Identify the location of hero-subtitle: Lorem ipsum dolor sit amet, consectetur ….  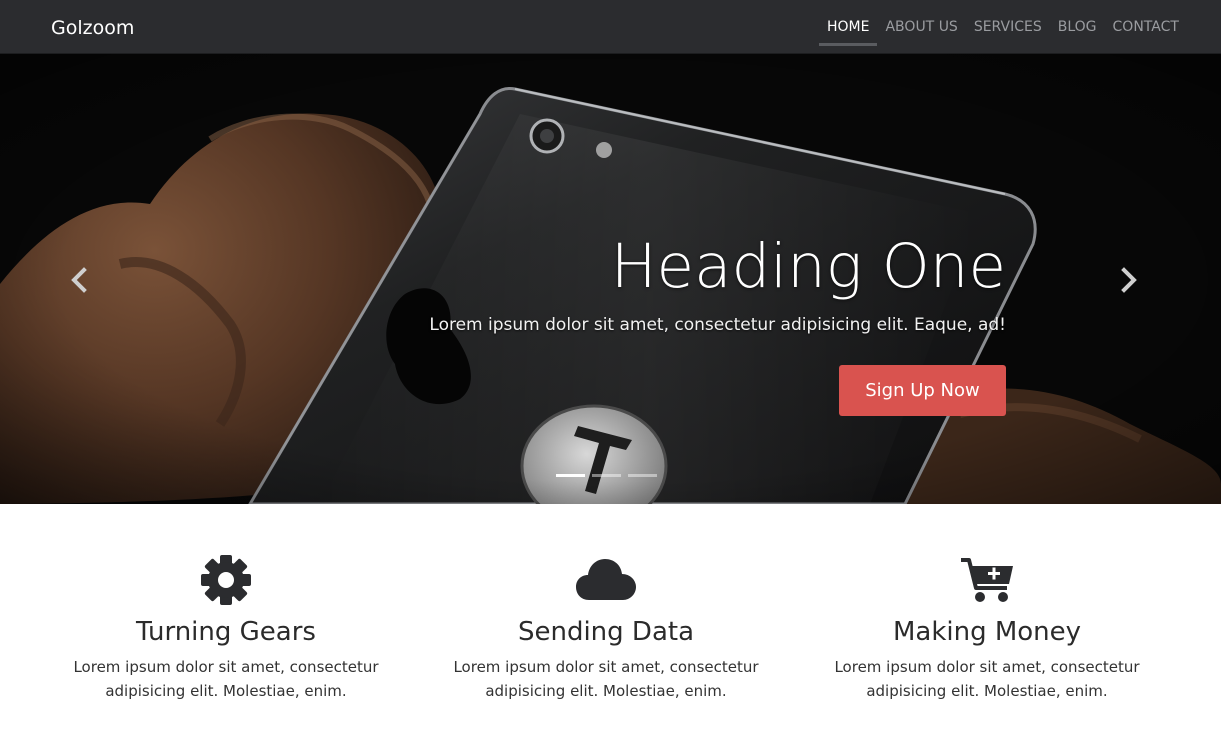
(717, 325).